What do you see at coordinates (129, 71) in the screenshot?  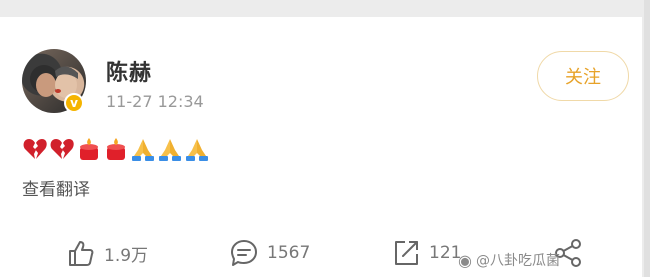 I see `author-name: 陈赫` at bounding box center [129, 71].